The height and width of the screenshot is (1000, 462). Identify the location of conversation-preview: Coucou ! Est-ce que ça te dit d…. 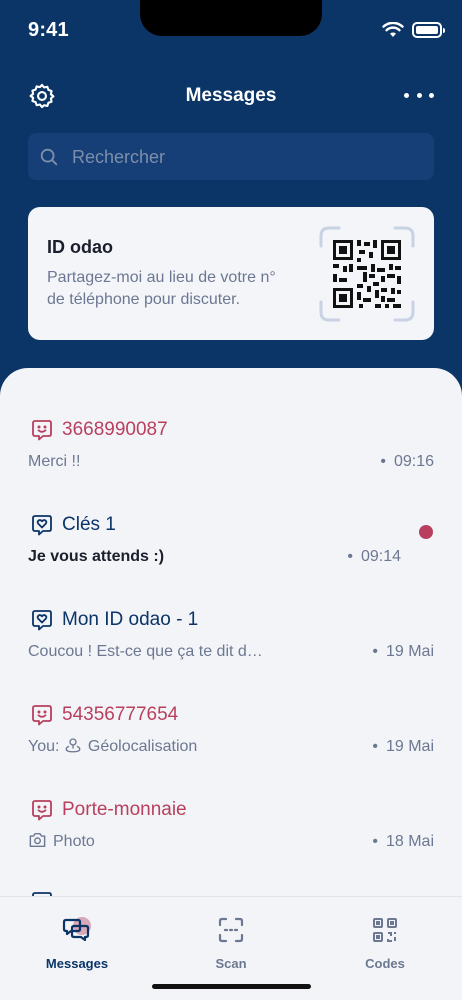
(145, 651).